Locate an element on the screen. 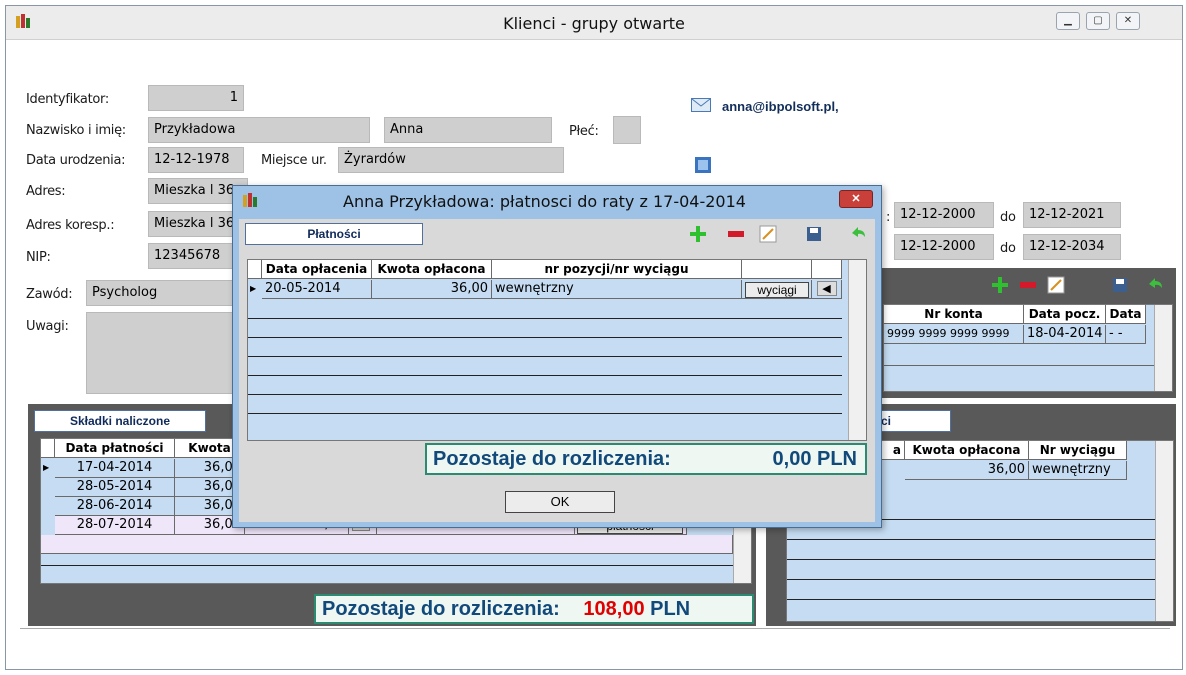 The width and height of the screenshot is (1186, 675). contrib-header-date: Data płatności is located at coordinates (115, 448).